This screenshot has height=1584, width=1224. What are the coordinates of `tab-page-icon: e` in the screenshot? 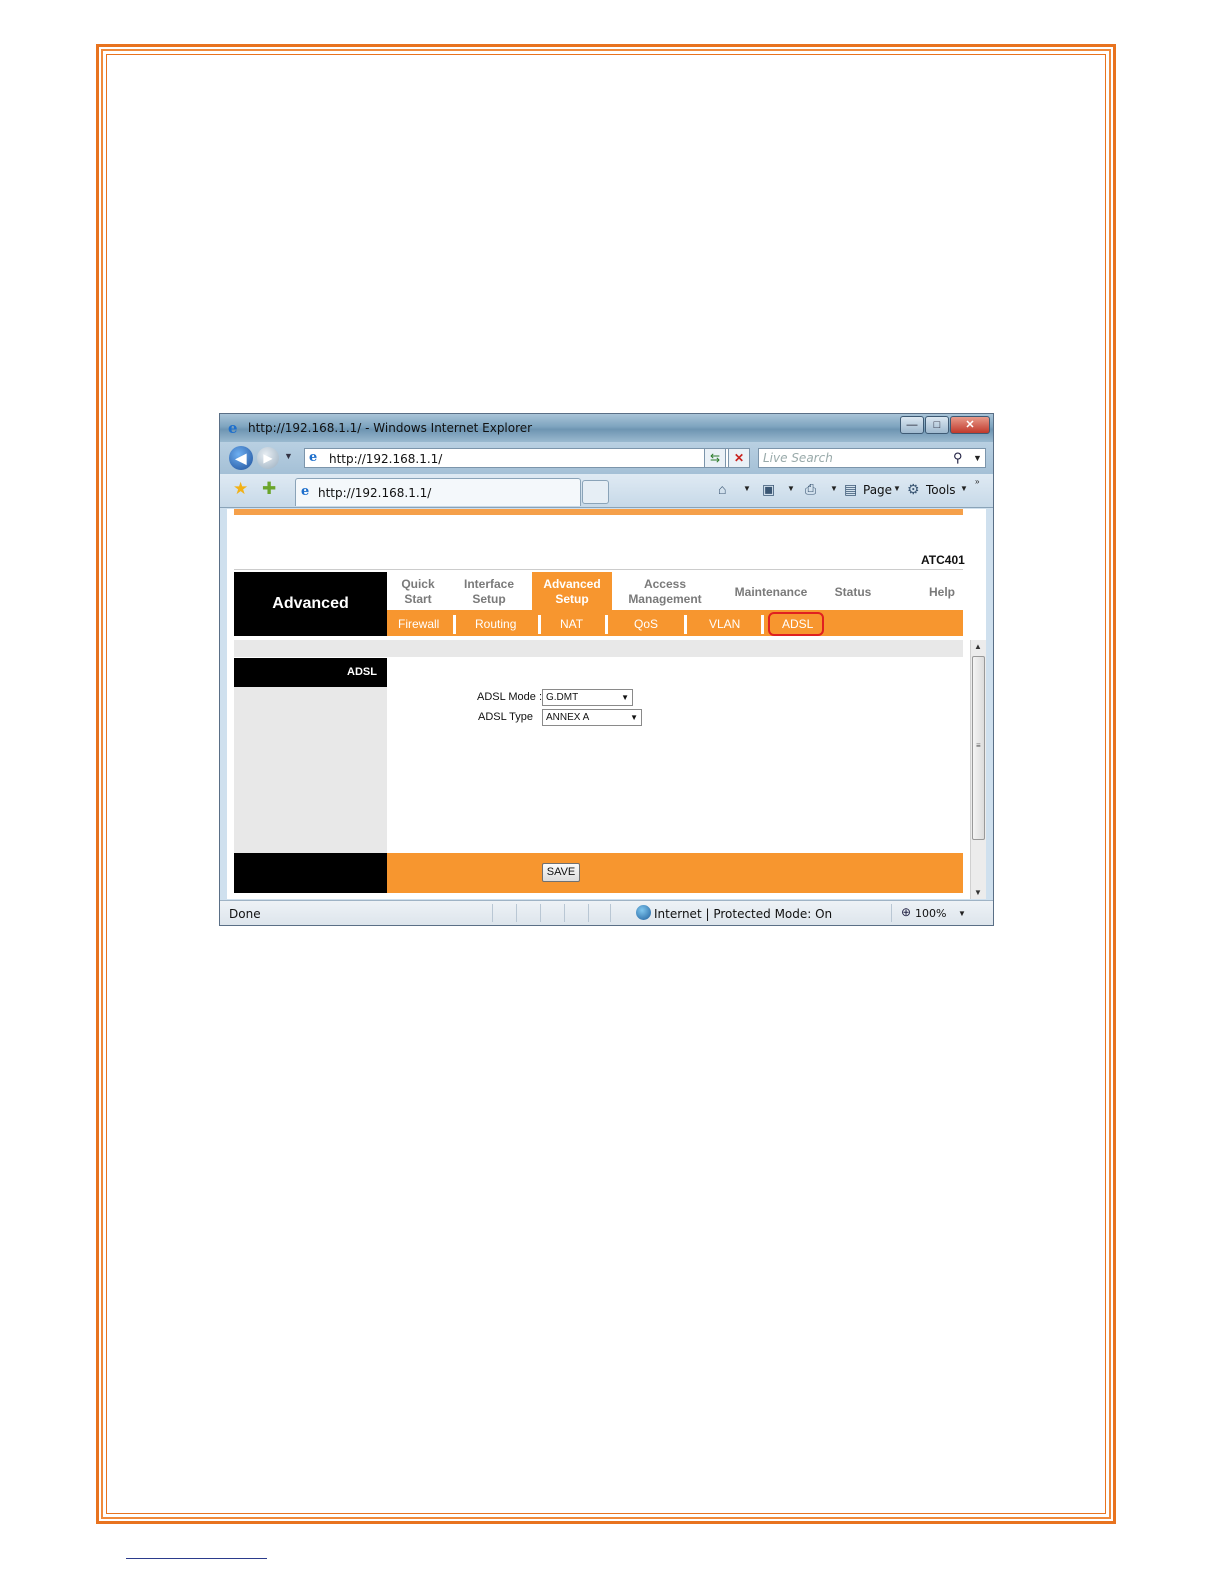 It's located at (305, 491).